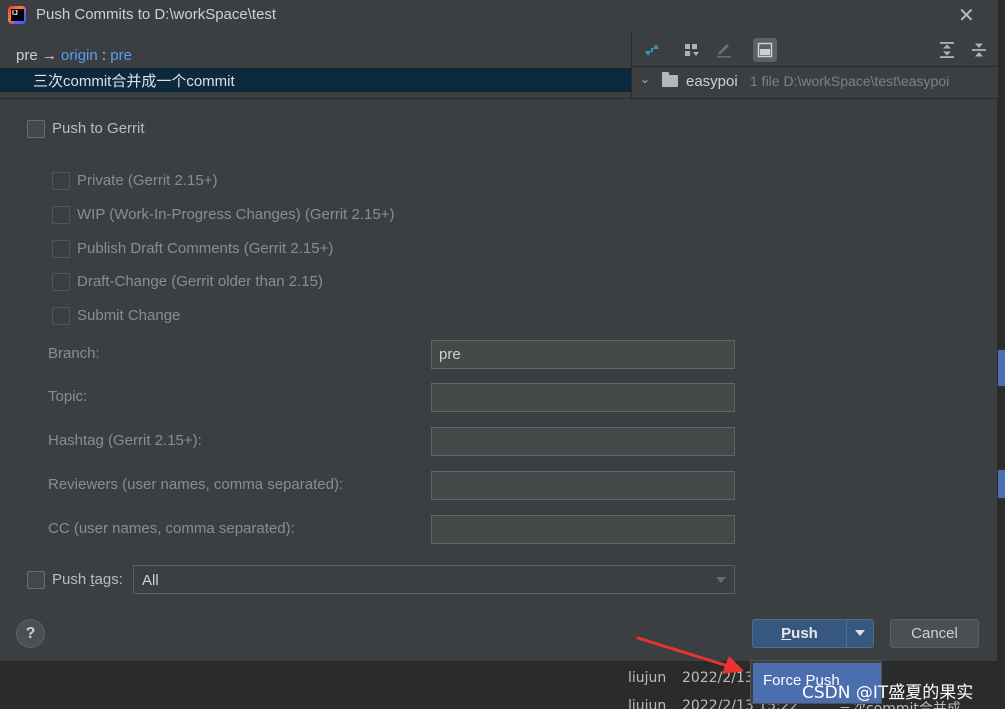 This screenshot has width=1005, height=709. I want to click on arrow-icon: →, so click(49, 55).